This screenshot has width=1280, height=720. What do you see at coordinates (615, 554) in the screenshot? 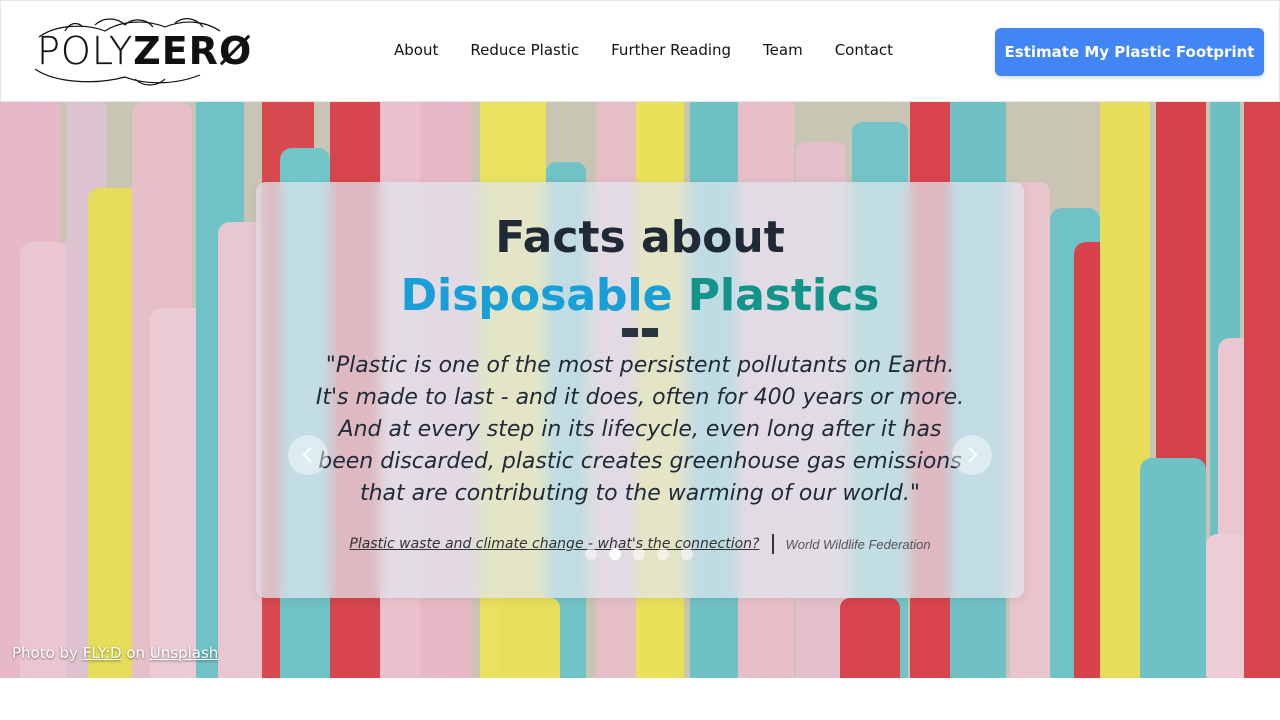
I see `carousel-dot-active` at bounding box center [615, 554].